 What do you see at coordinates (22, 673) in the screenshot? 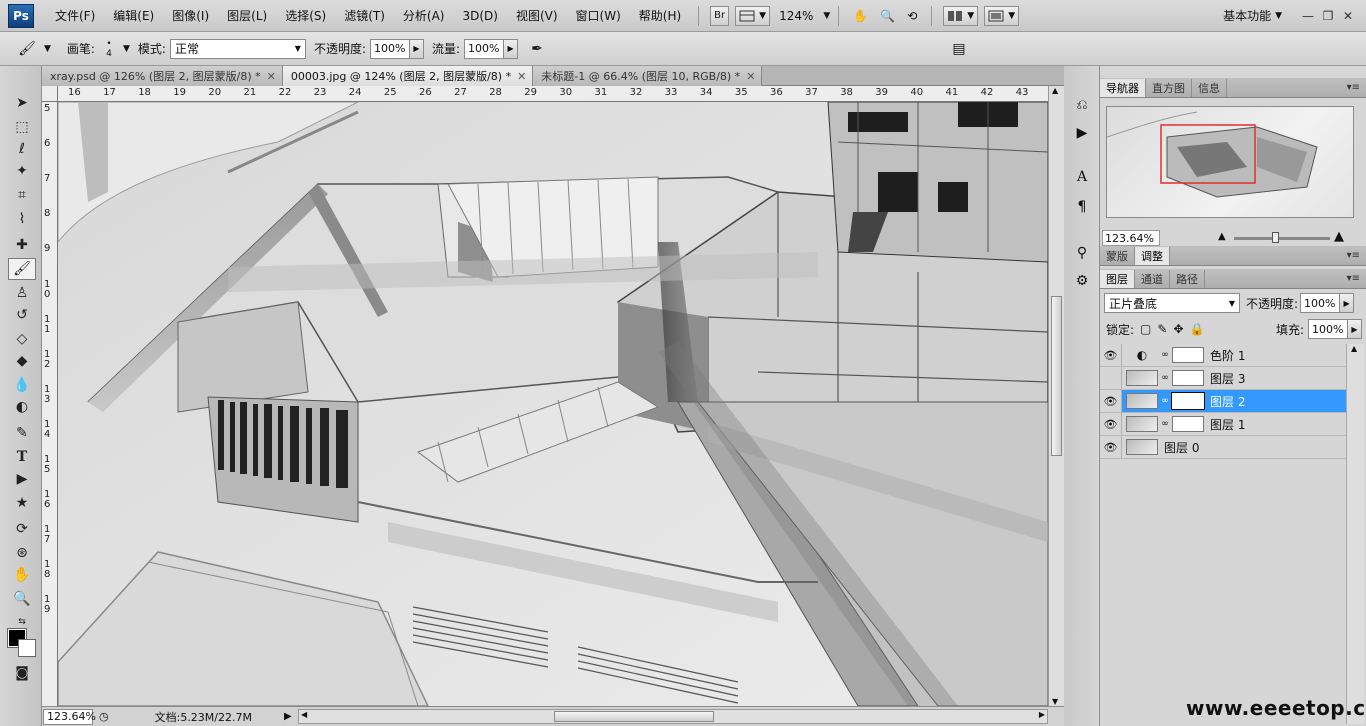
I see `quick-mask-icon: ◙` at bounding box center [22, 673].